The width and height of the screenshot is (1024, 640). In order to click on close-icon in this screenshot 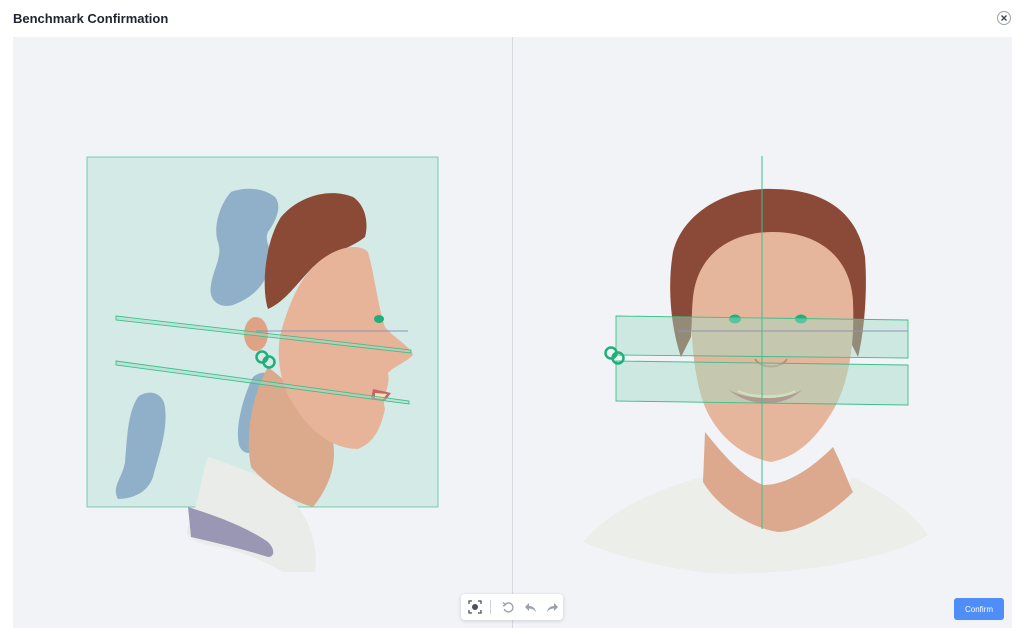, I will do `click(1004, 18)`.